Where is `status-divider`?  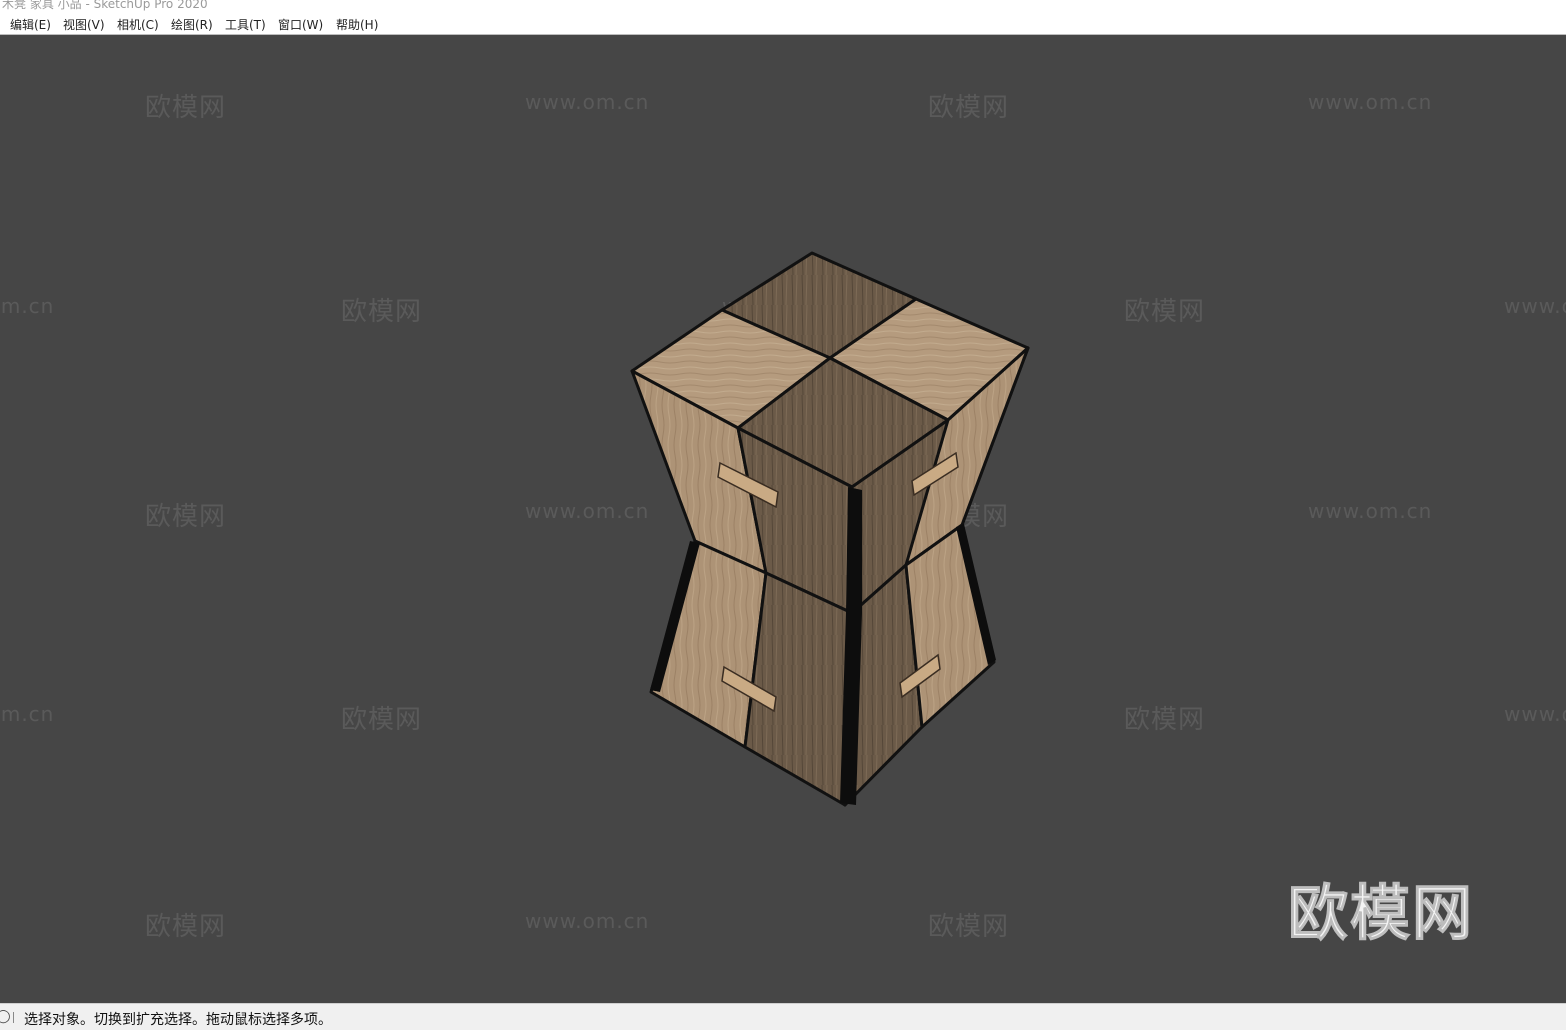 status-divider is located at coordinates (13, 1017).